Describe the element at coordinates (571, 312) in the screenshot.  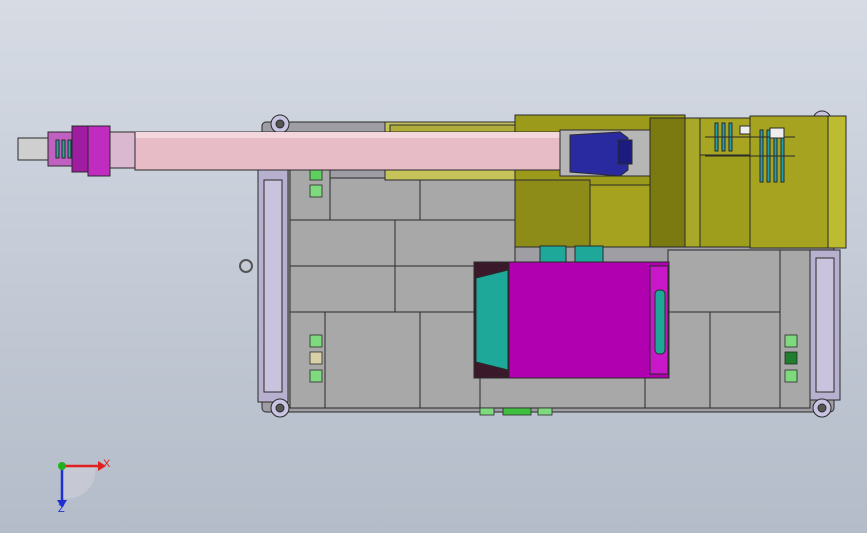
I see `operator-cab` at that location.